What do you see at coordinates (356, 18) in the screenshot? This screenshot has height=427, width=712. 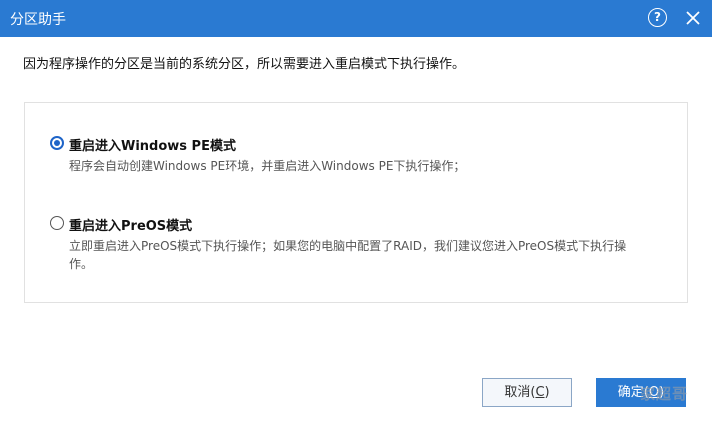 I see `title-bar: 分区助手 ?` at bounding box center [356, 18].